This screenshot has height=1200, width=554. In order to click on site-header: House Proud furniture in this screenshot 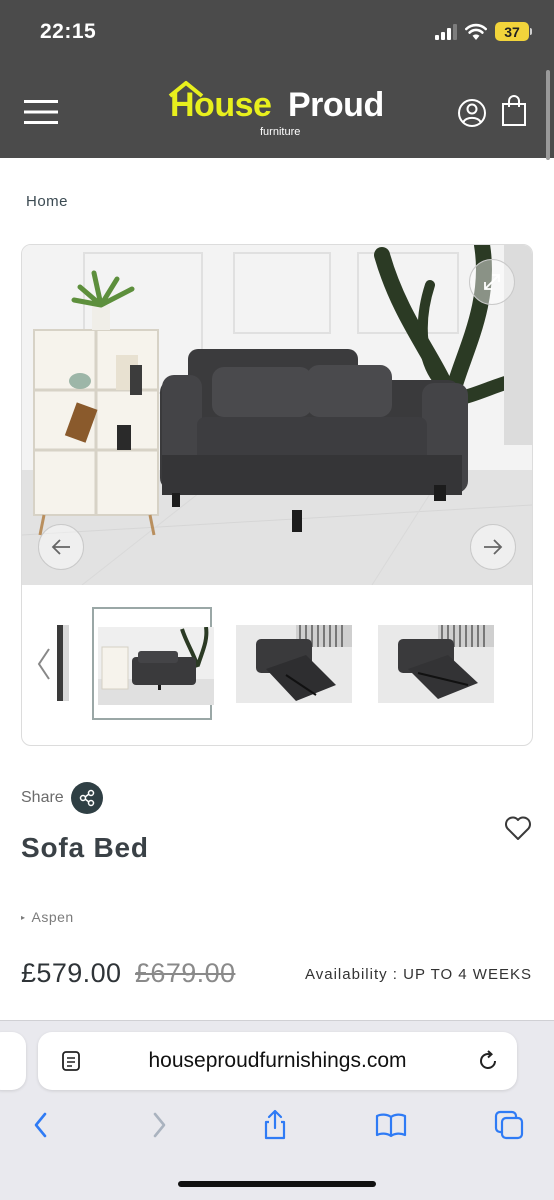, I will do `click(277, 113)`.